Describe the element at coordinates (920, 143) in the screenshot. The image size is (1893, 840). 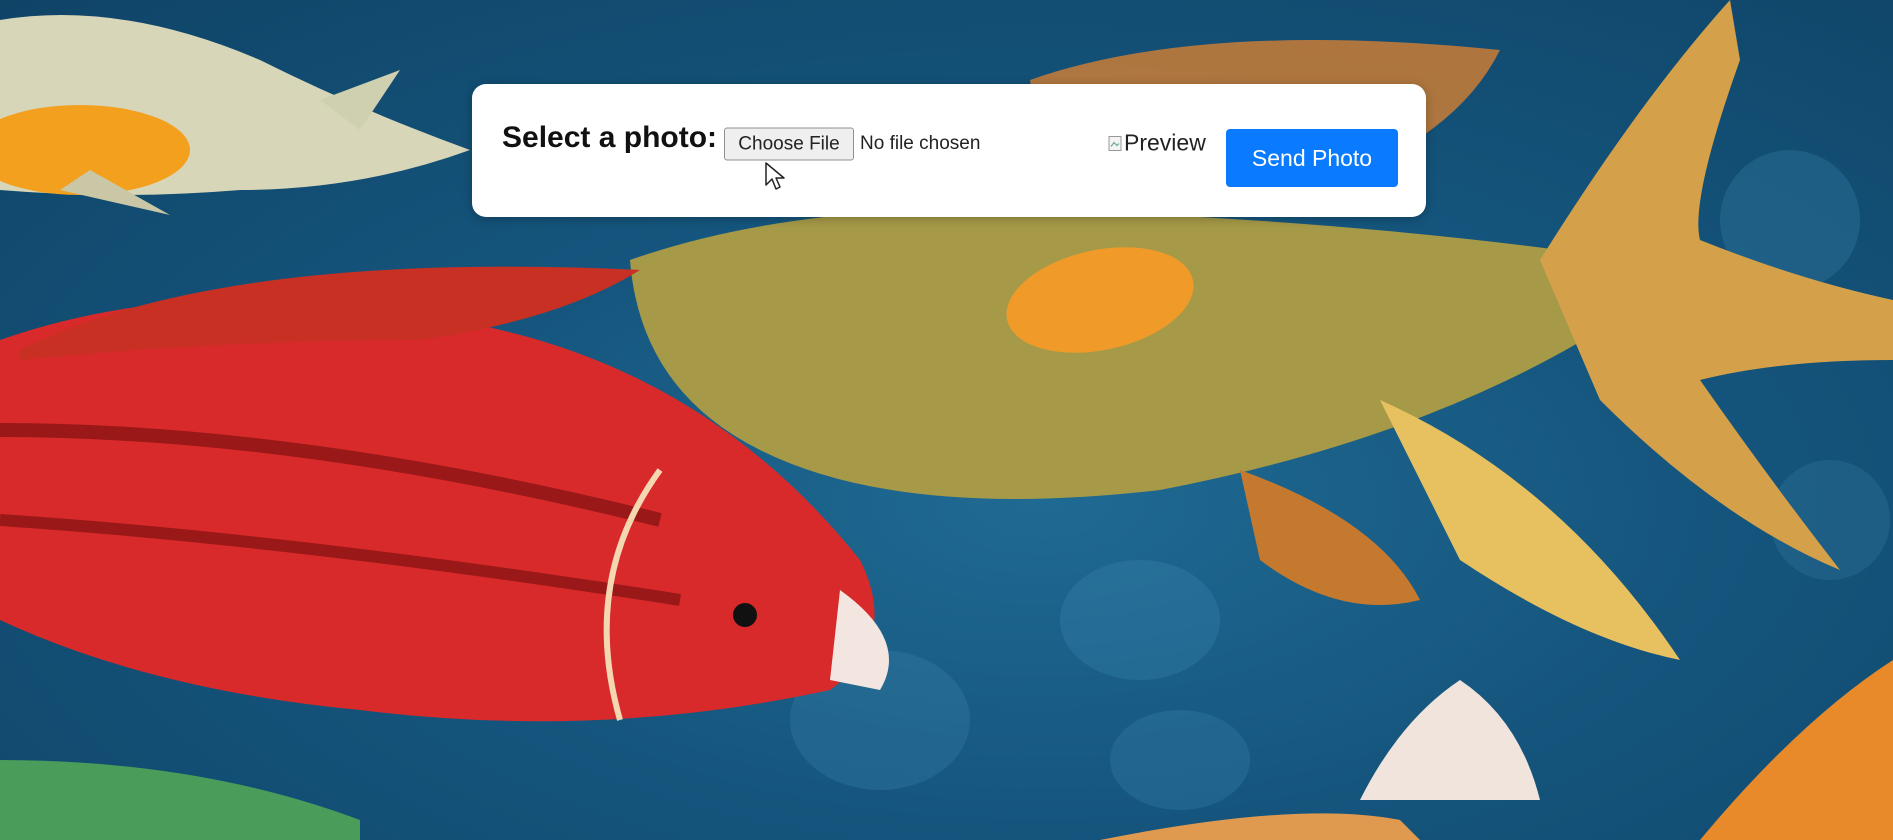
I see `file-status-text: No file chosen` at that location.